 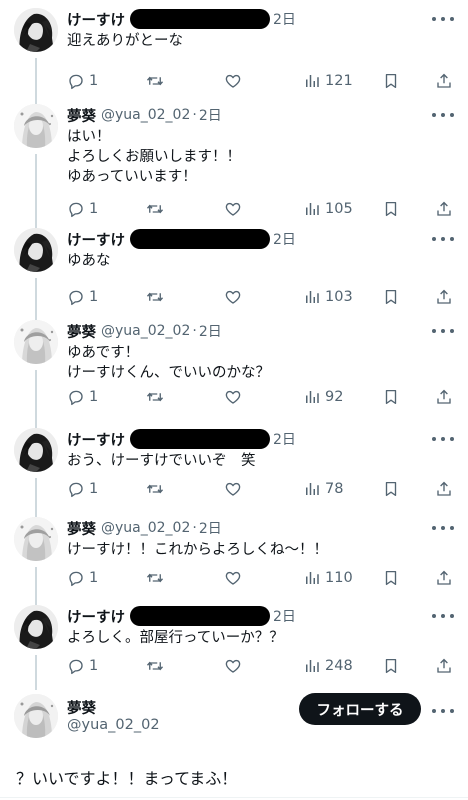 What do you see at coordinates (323, 397) in the screenshot?
I see `views-button: 92` at bounding box center [323, 397].